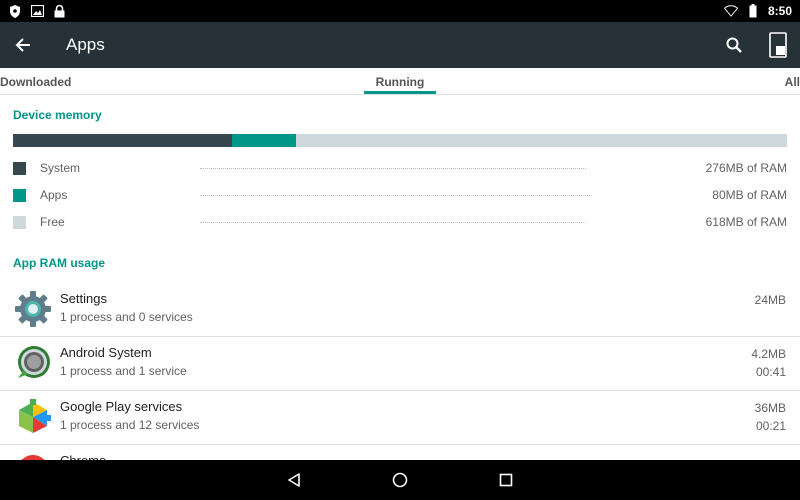 The height and width of the screenshot is (500, 800). Describe the element at coordinates (400, 140) in the screenshot. I see `memory-usage-bar` at that location.